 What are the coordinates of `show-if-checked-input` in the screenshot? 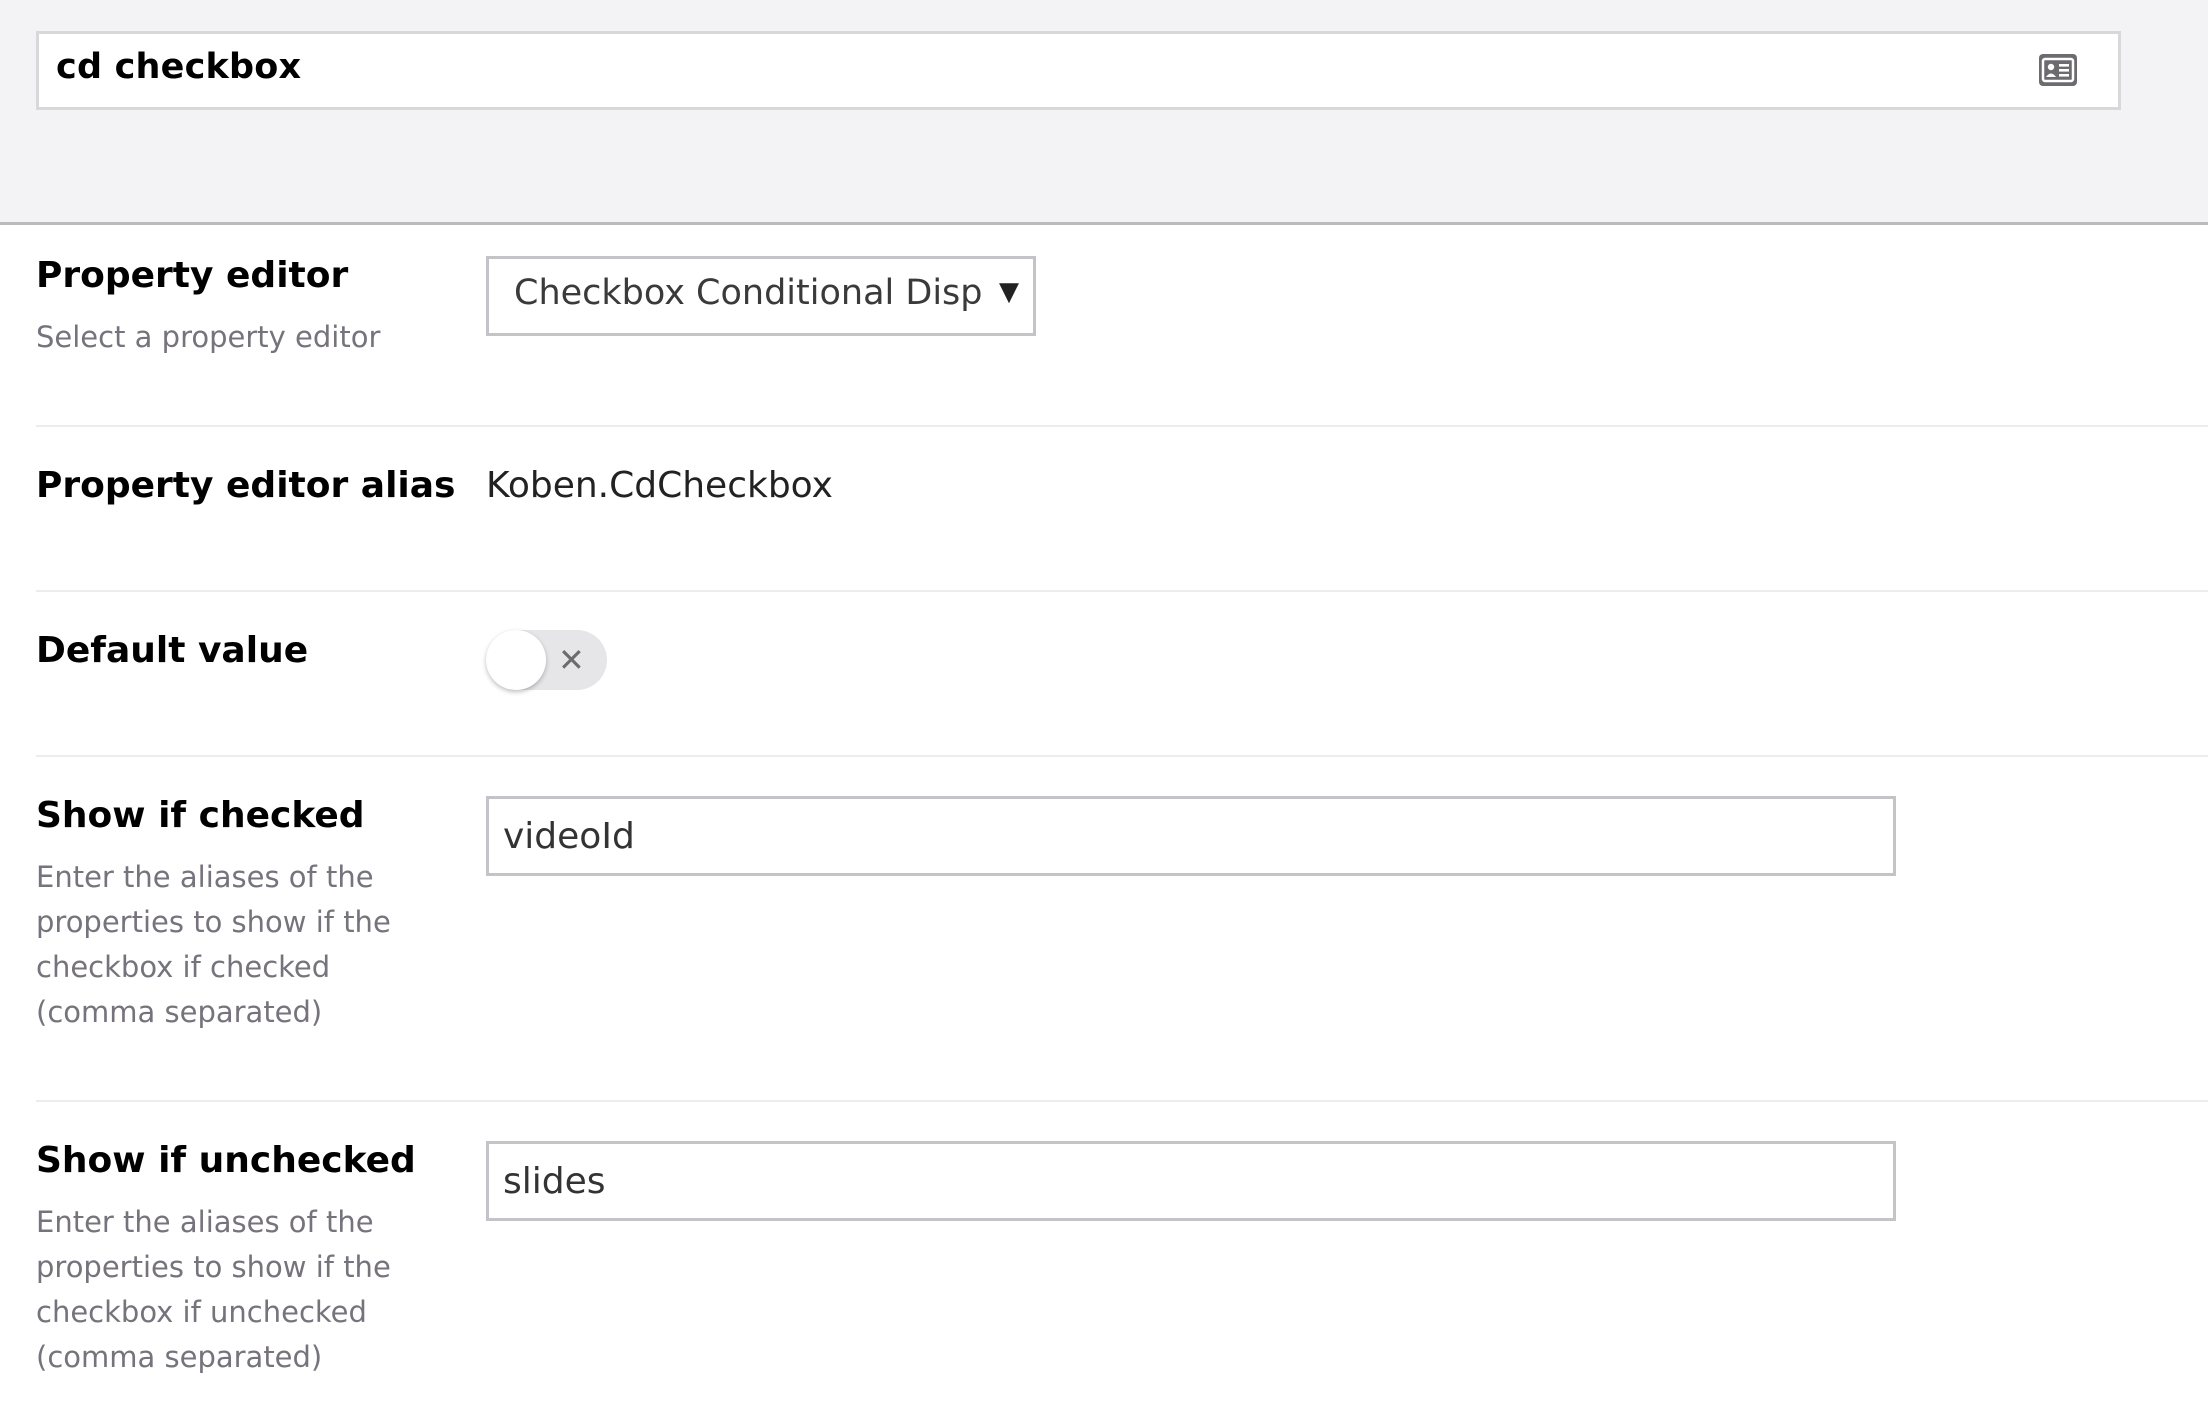 It's located at (1191, 836).